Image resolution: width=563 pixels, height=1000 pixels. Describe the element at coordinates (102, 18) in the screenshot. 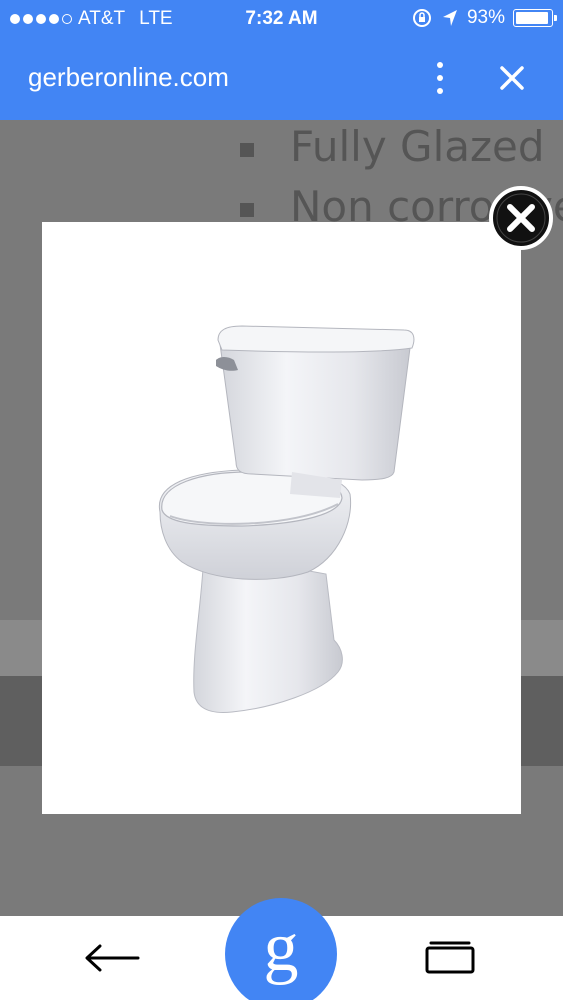

I see `carrier-label: AT&T` at that location.